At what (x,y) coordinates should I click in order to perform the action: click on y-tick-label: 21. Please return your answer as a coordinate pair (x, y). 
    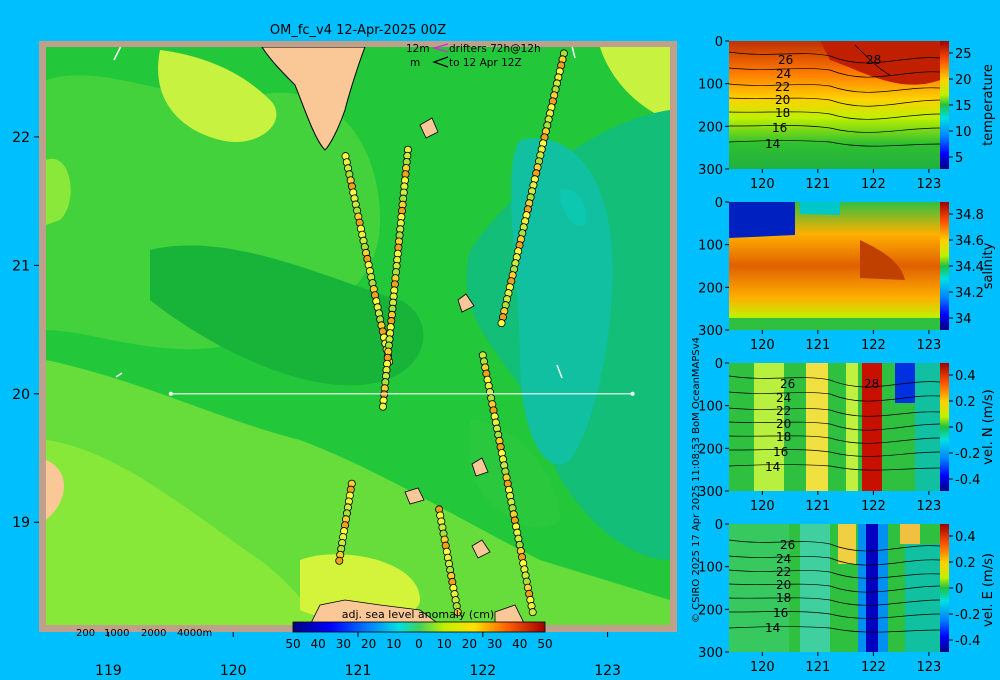
    Looking at the image, I should click on (21, 266).